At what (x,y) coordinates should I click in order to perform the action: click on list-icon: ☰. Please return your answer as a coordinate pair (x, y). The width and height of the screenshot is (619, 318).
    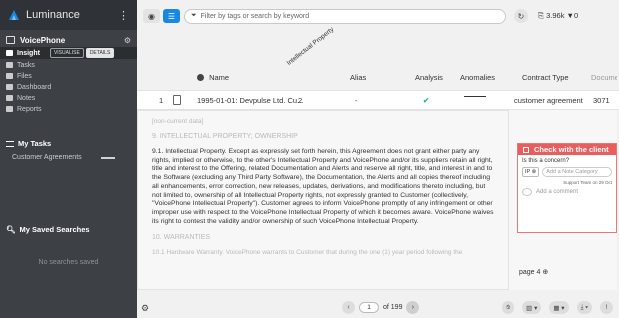
    Looking at the image, I should click on (171, 16).